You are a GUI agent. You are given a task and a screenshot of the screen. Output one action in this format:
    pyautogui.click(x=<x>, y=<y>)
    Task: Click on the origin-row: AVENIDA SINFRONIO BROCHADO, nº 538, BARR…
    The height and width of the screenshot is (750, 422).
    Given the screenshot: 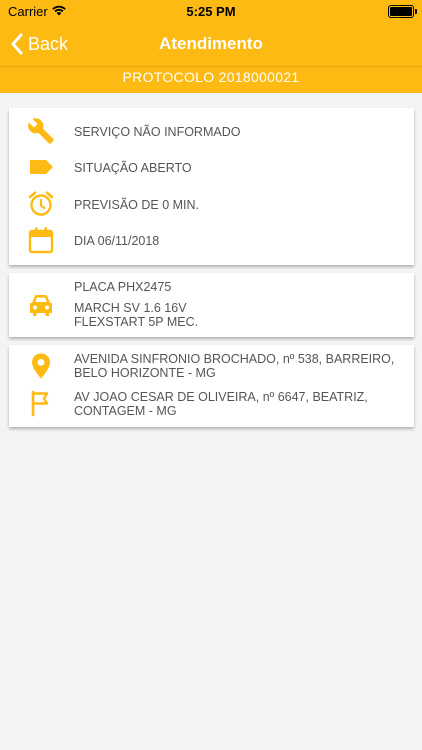 What is the action you would take?
    pyautogui.click(x=211, y=364)
    